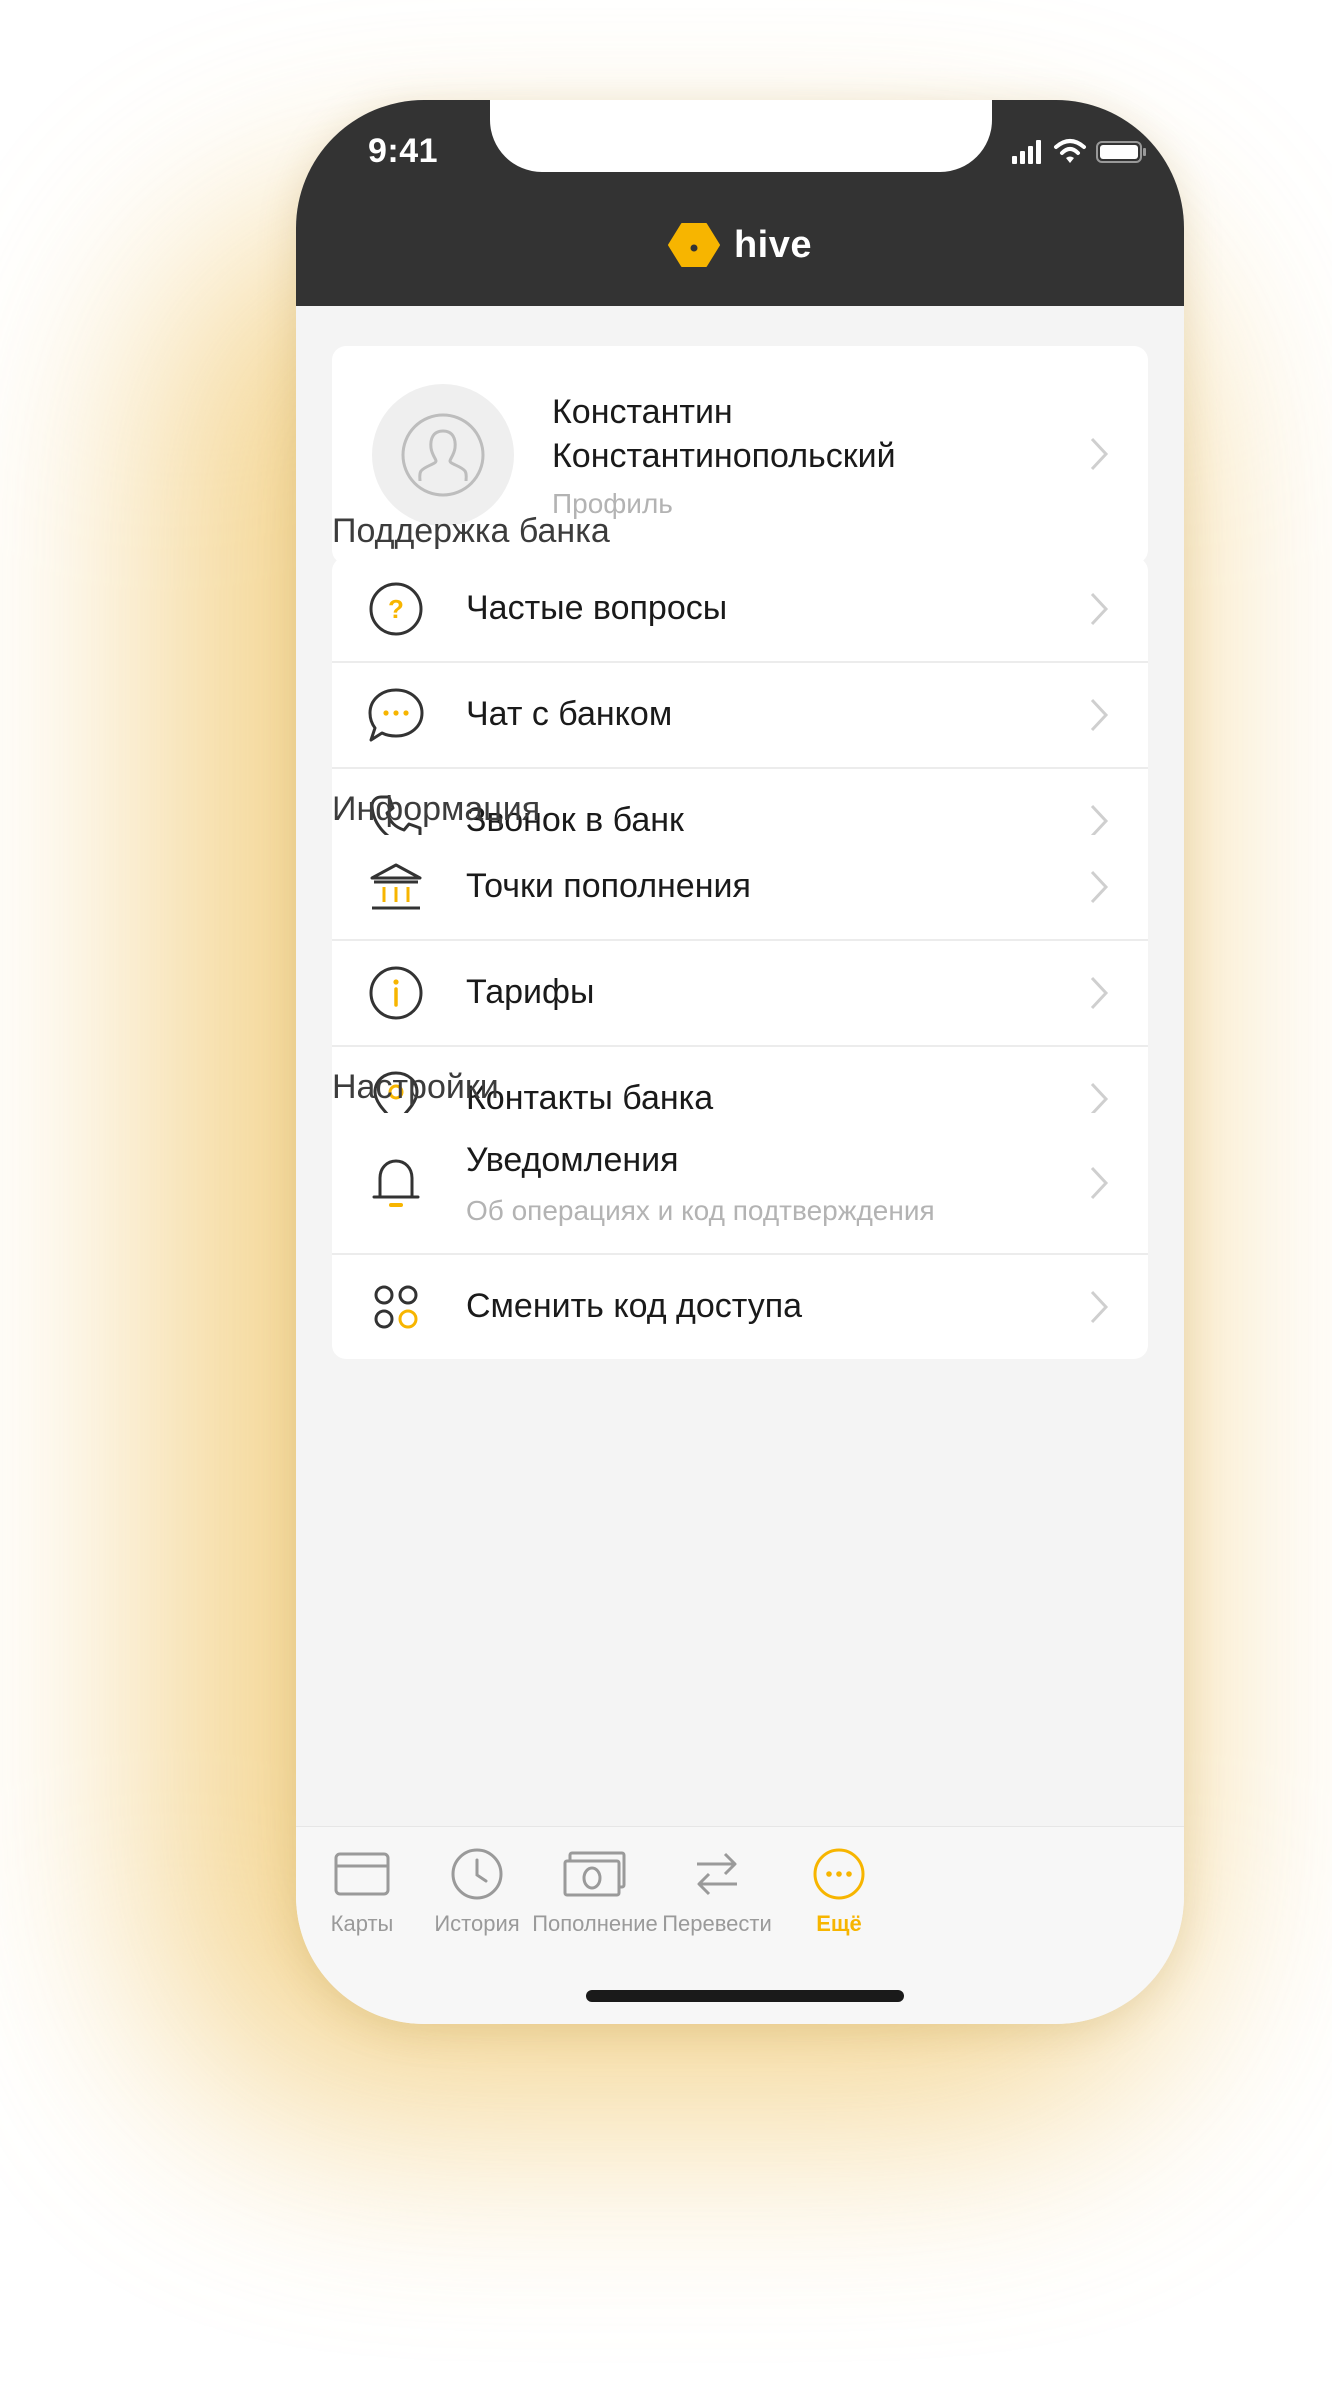 The image size is (1332, 2388). I want to click on menu-item-chat: Чат с банком, so click(740, 716).